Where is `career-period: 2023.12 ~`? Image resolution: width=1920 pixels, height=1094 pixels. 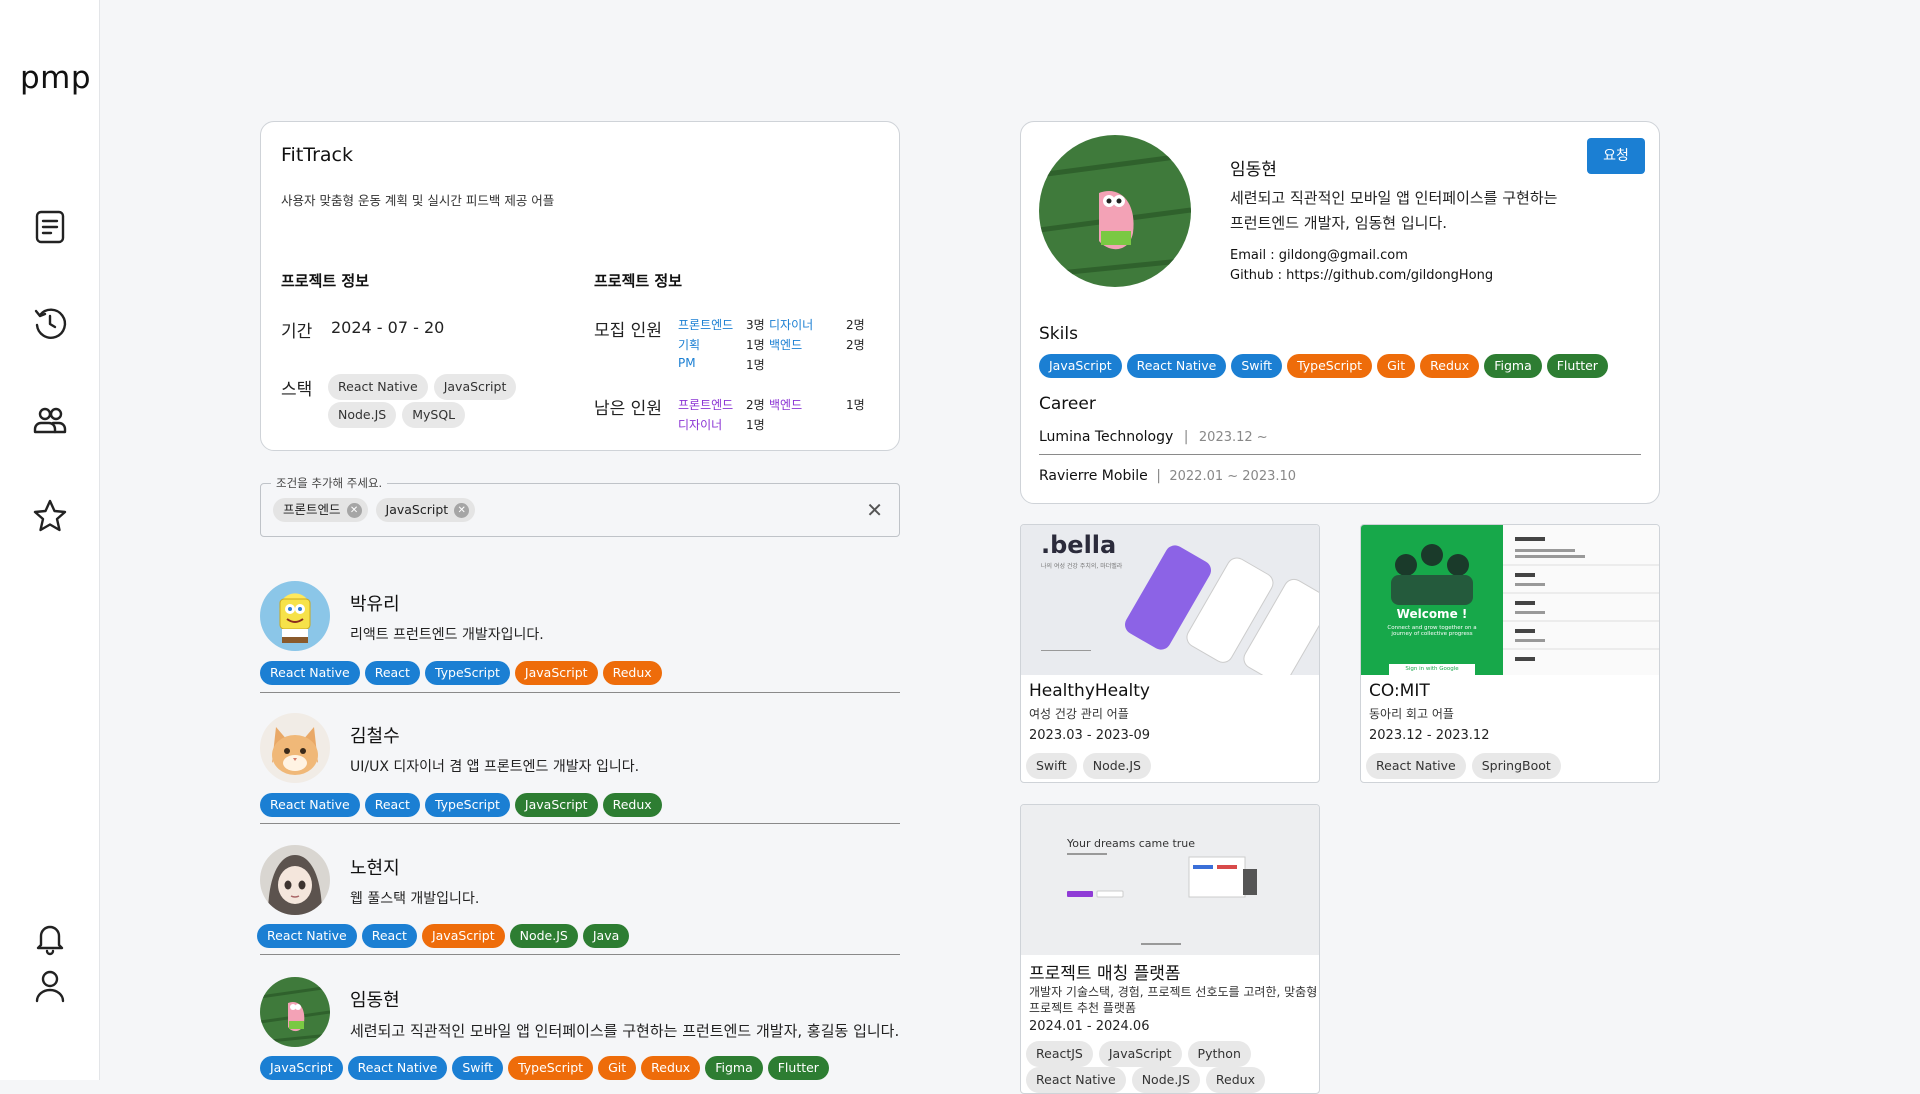 career-period: 2023.12 ~ is located at coordinates (1233, 437).